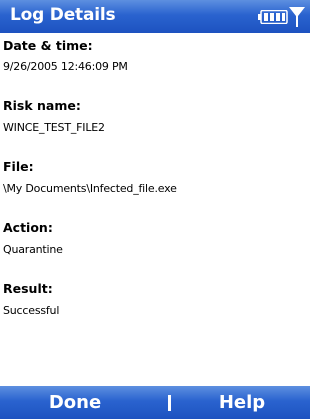 This screenshot has width=320, height=419. What do you see at coordinates (297, 17) in the screenshot?
I see `signal-icon` at bounding box center [297, 17].